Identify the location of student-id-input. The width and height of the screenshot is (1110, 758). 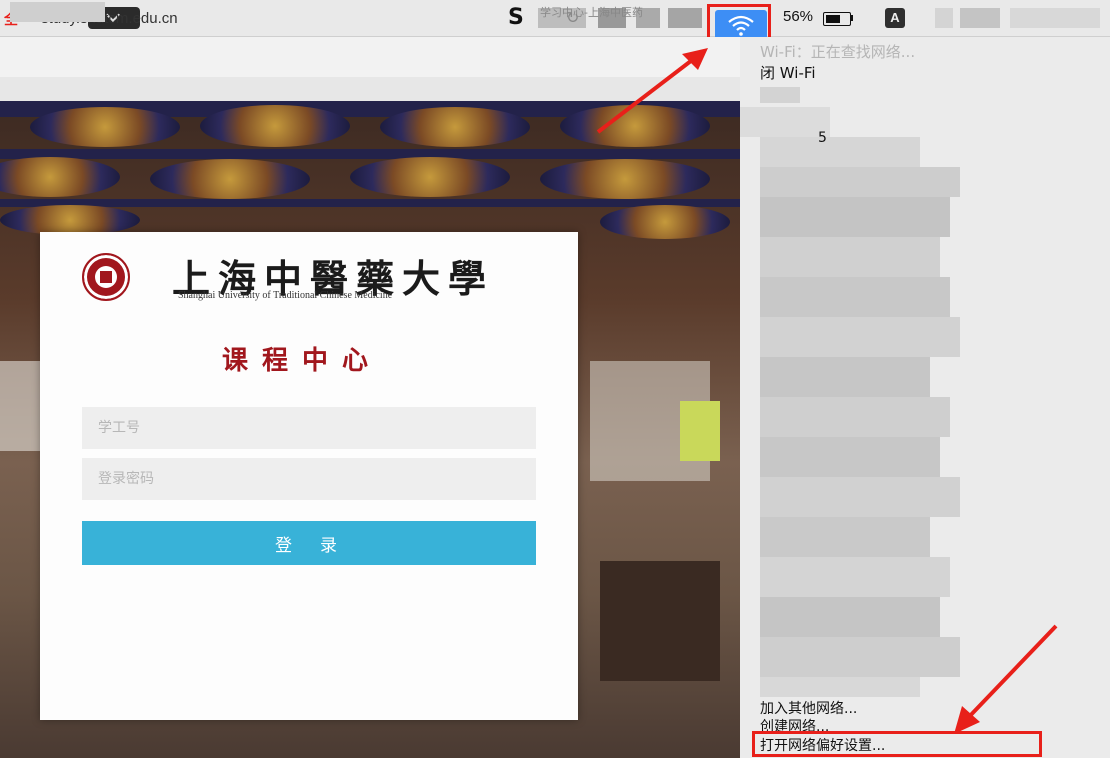
(309, 428).